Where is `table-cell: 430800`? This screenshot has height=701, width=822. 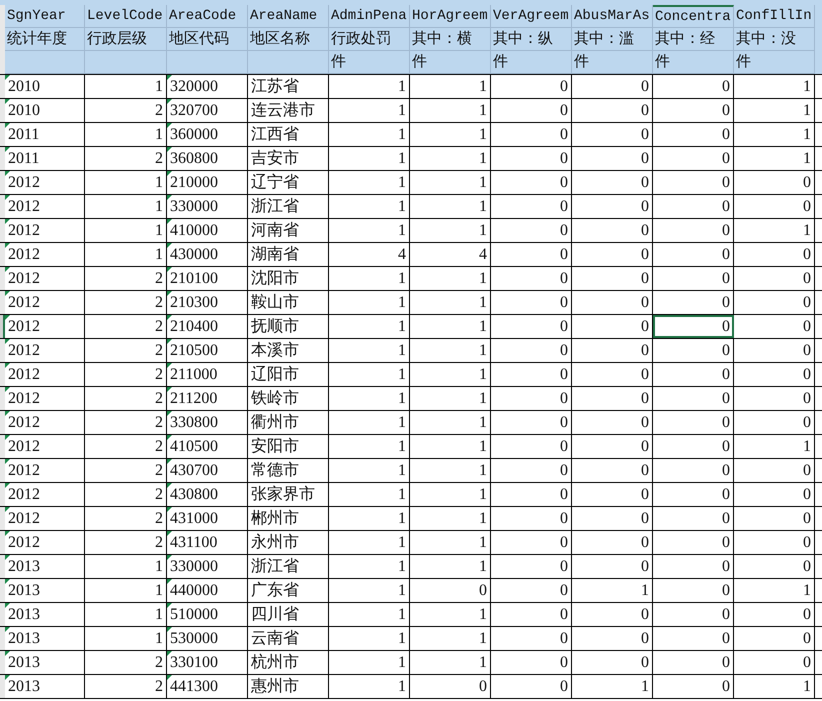
table-cell: 430800 is located at coordinates (207, 494).